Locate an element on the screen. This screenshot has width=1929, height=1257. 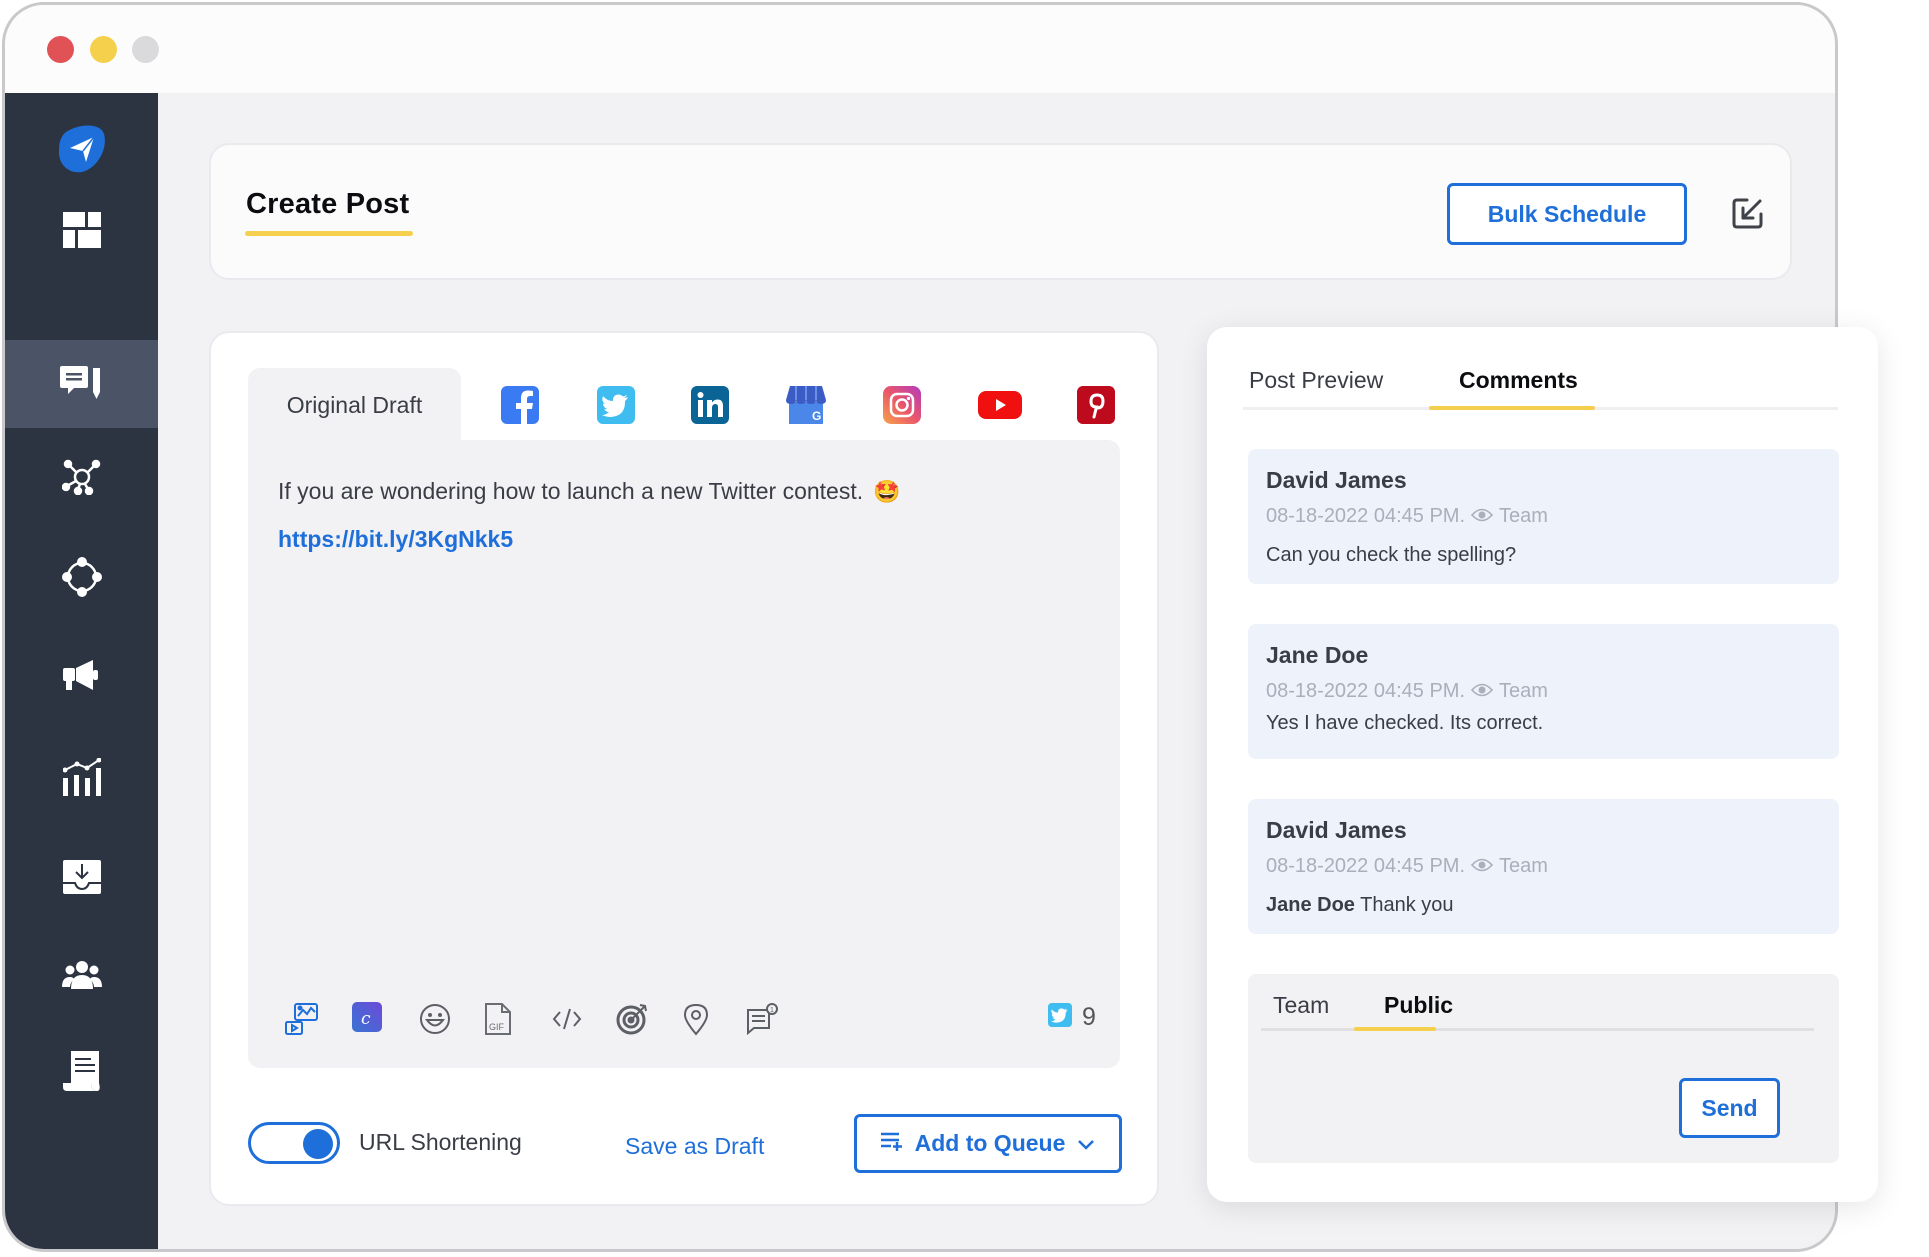
sidebar-item-social-network is located at coordinates (81, 477).